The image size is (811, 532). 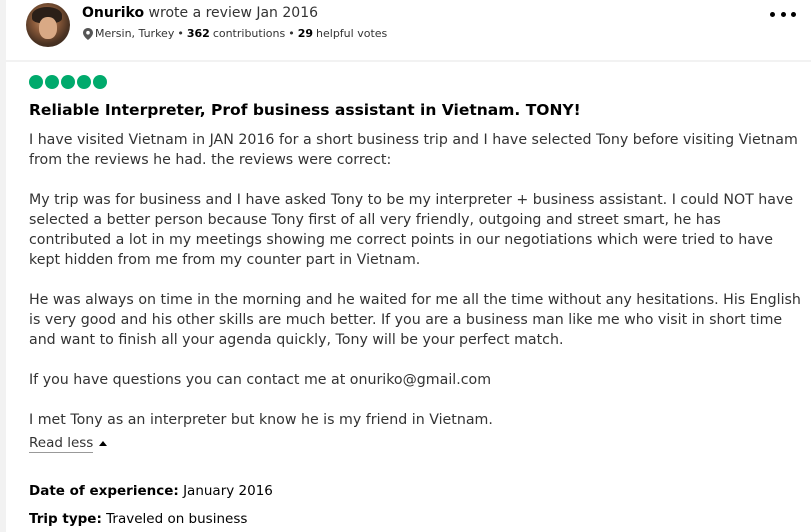 What do you see at coordinates (228, 491) in the screenshot?
I see `date-of-experience-value: January 2016` at bounding box center [228, 491].